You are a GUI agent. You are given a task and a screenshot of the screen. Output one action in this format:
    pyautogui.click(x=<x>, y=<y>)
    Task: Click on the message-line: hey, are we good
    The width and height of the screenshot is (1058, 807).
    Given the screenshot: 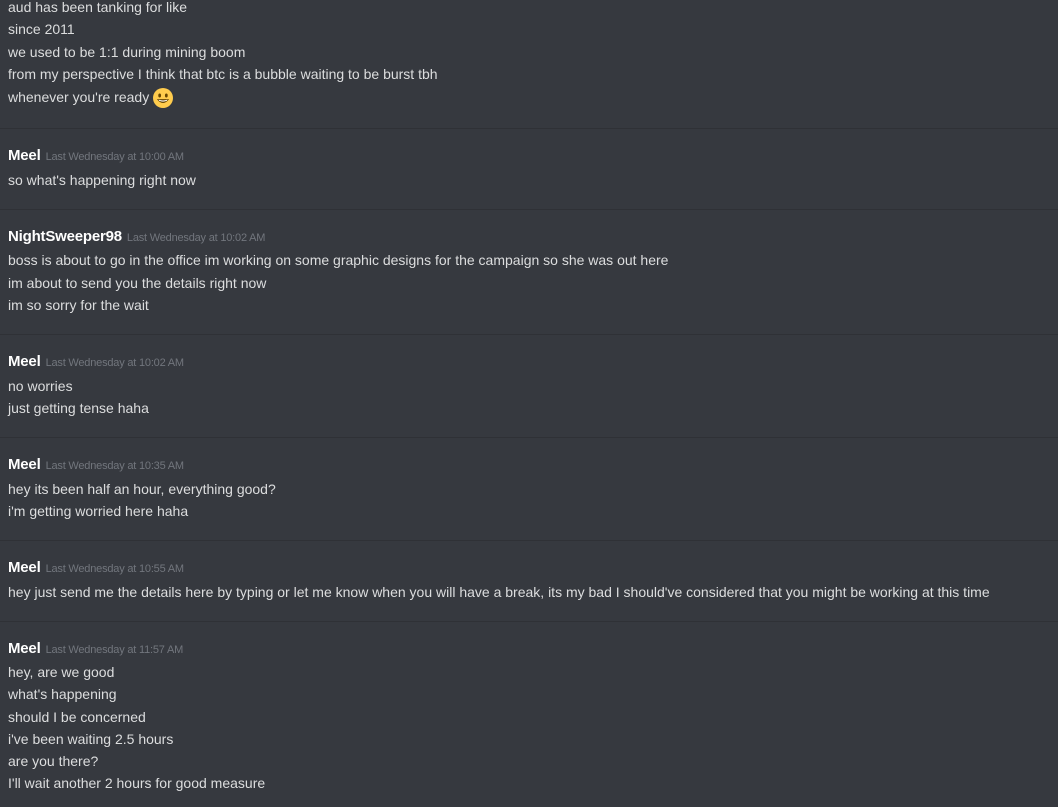 What is the action you would take?
    pyautogui.click(x=61, y=672)
    